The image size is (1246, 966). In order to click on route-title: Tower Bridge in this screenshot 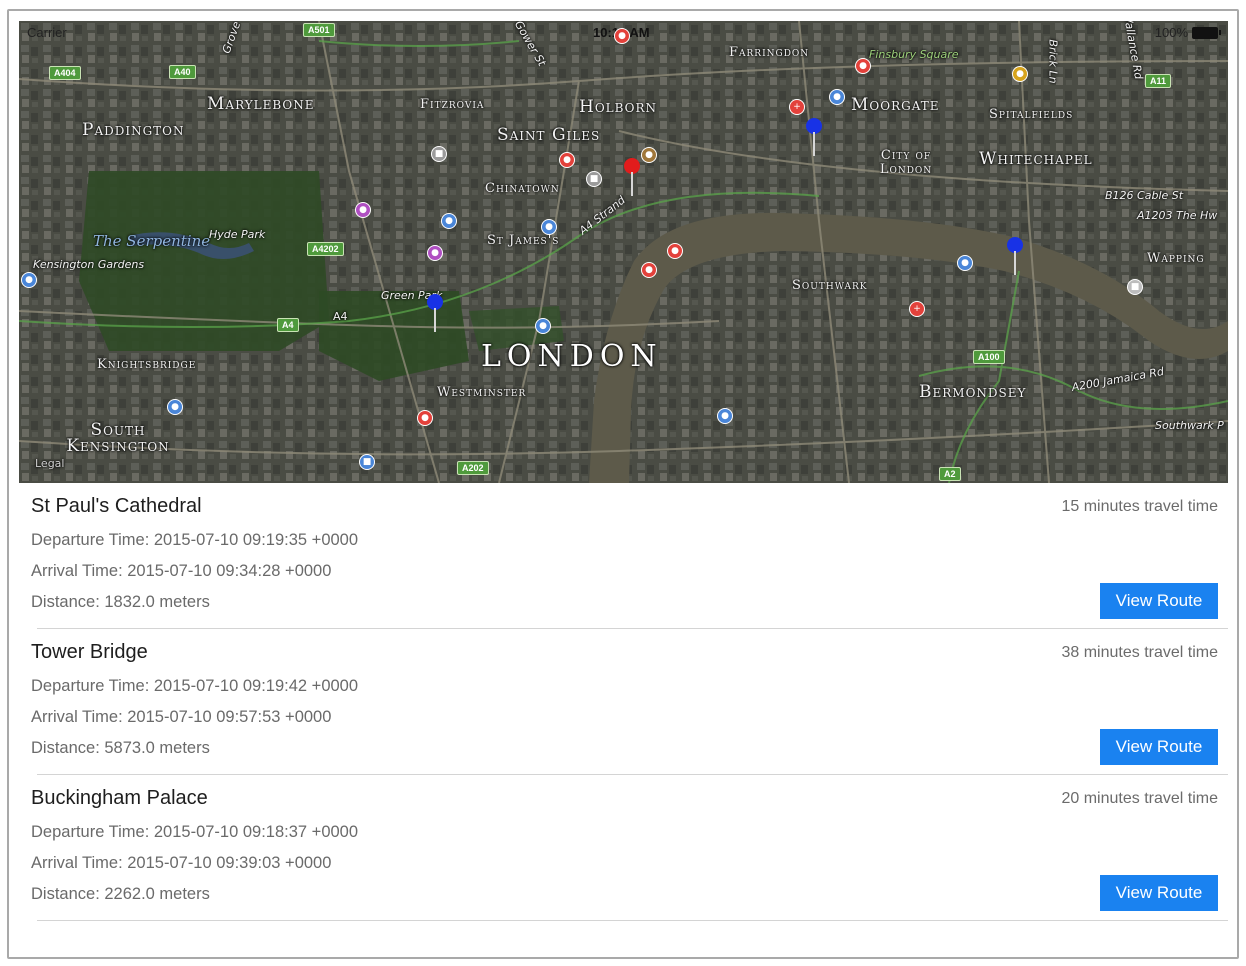, I will do `click(89, 652)`.